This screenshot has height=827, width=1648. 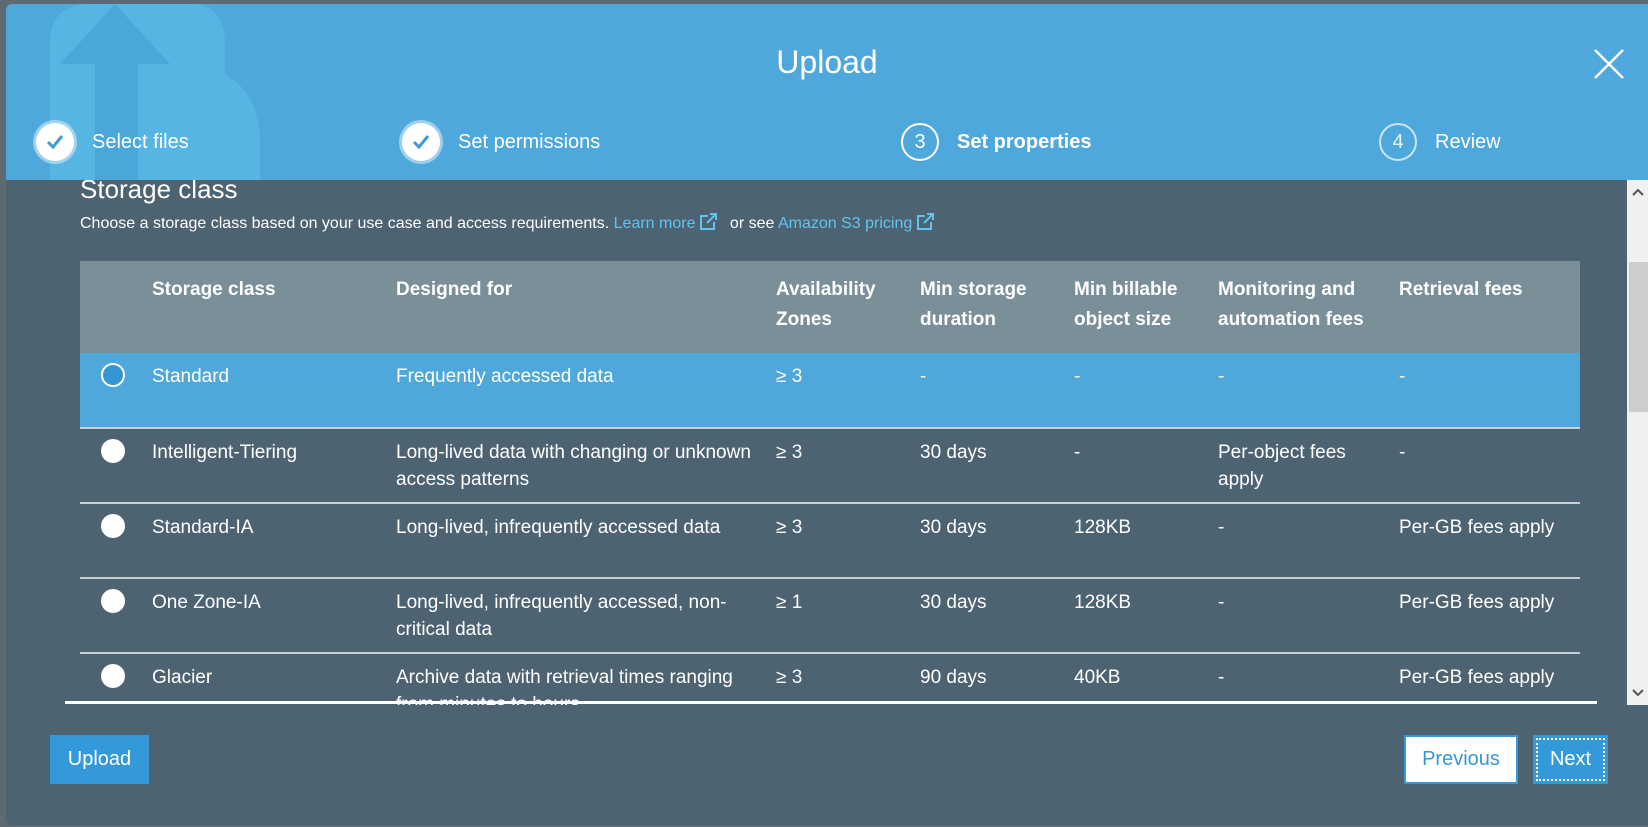 What do you see at coordinates (752, 223) in the screenshot?
I see `or-see-text: or see` at bounding box center [752, 223].